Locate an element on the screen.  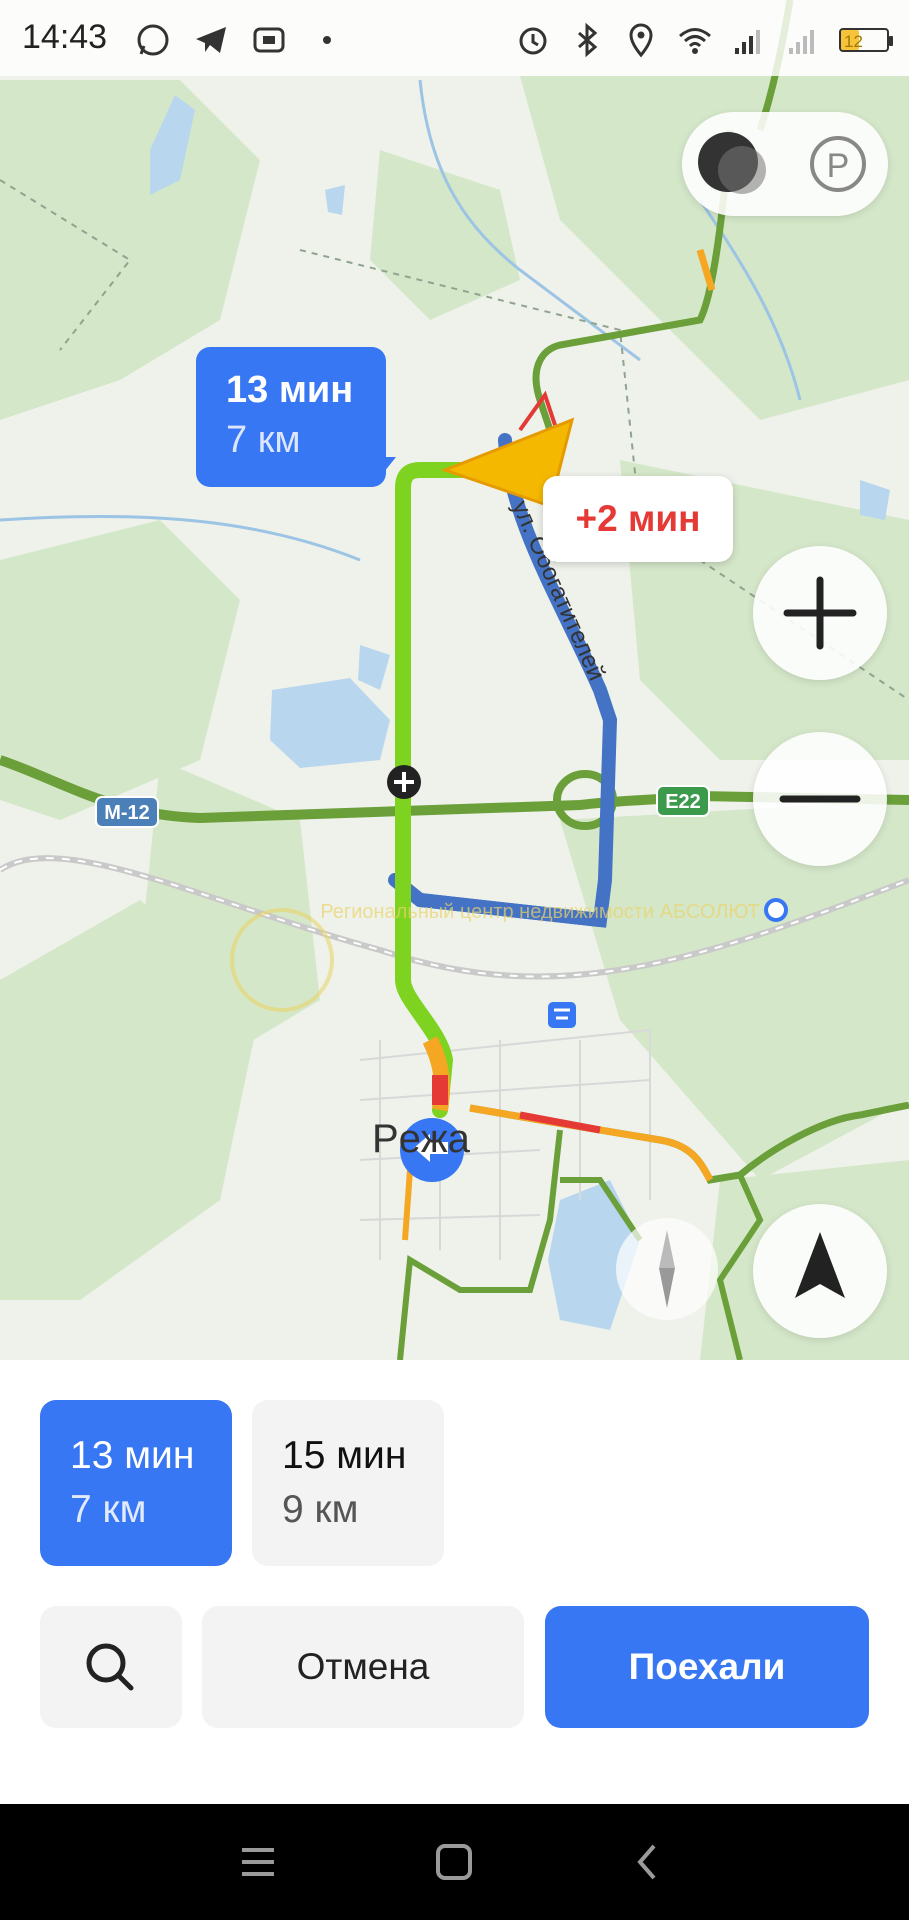
home-icon is located at coordinates (454, 1862).